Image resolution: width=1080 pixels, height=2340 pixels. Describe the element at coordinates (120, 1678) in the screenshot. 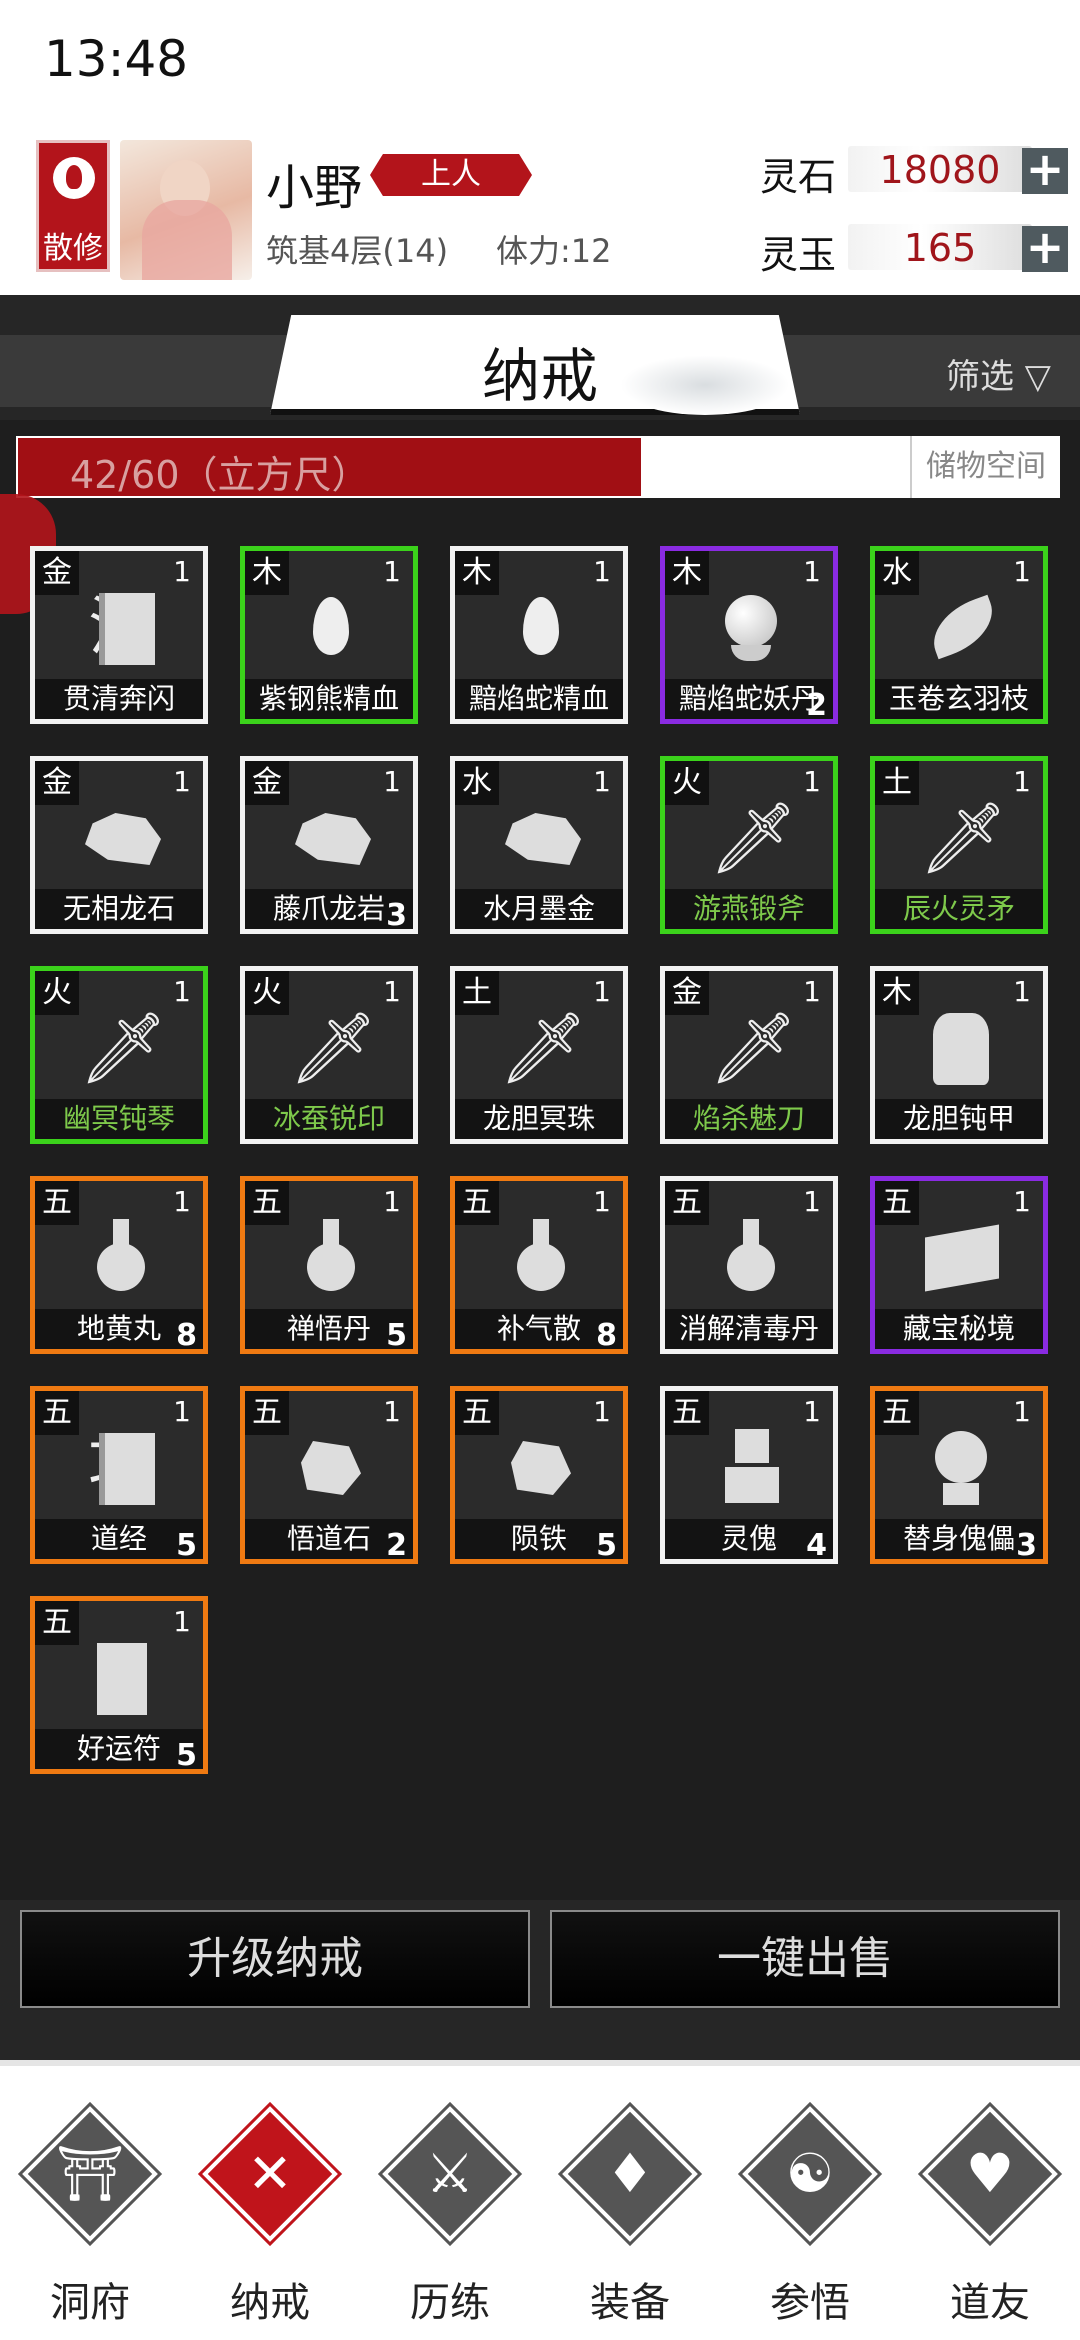

I see `talisman-icon` at that location.